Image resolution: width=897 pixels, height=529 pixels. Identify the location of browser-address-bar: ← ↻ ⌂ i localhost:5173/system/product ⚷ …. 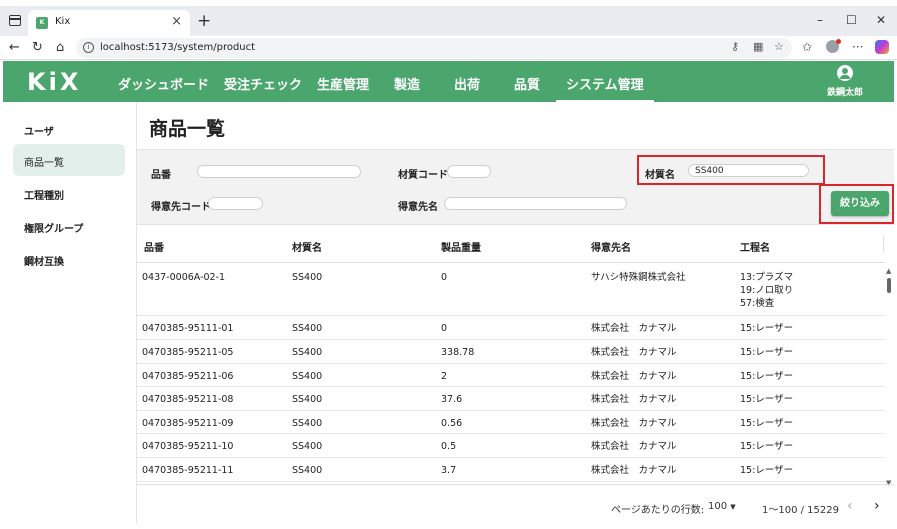
(448, 48).